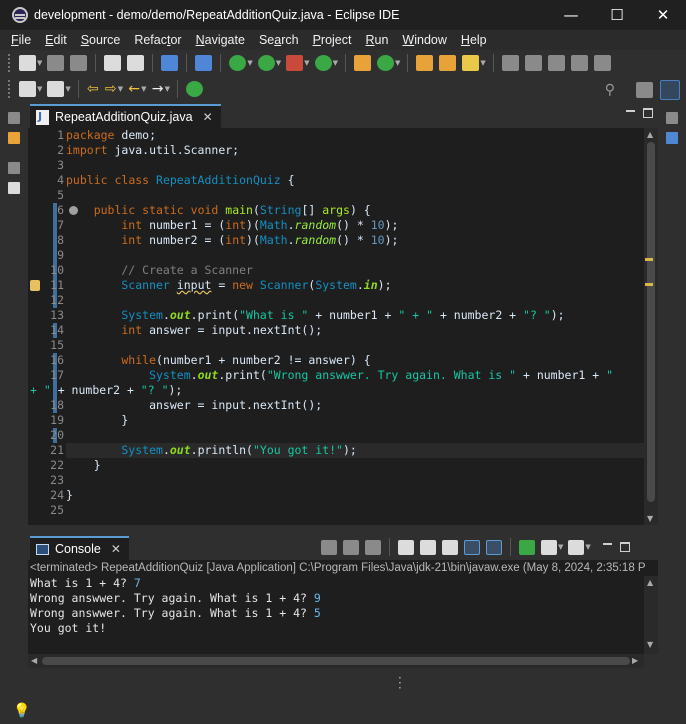 The image size is (686, 724). I want to click on package-explorer-icon, so click(14, 138).